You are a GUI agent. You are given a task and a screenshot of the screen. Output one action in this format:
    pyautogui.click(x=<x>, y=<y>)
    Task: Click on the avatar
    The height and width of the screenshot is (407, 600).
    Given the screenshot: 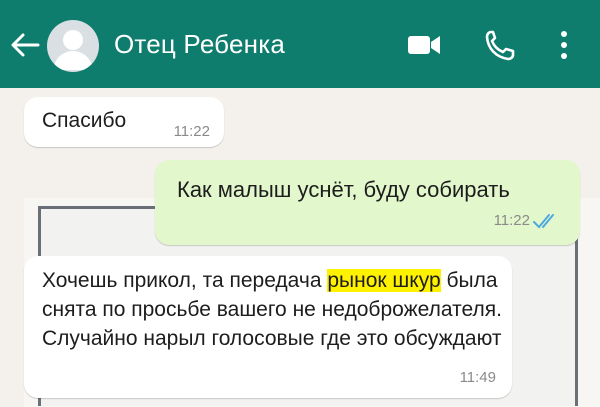 What is the action you would take?
    pyautogui.click(x=73, y=46)
    